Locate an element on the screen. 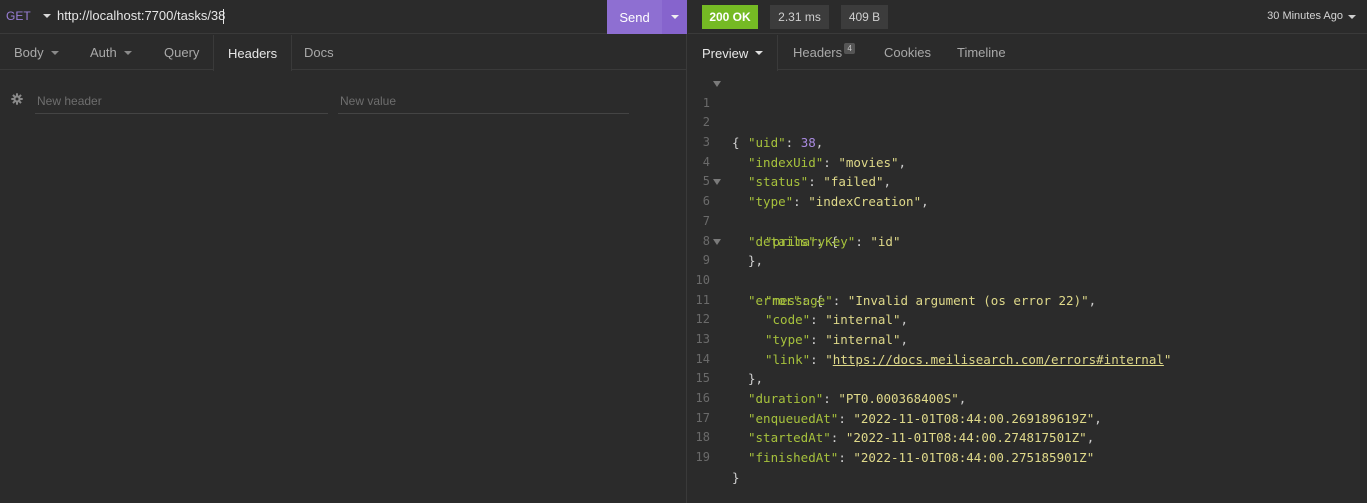 The width and height of the screenshot is (1367, 503). history-dropdown: 30 Minutes Ago is located at coordinates (1305, 16).